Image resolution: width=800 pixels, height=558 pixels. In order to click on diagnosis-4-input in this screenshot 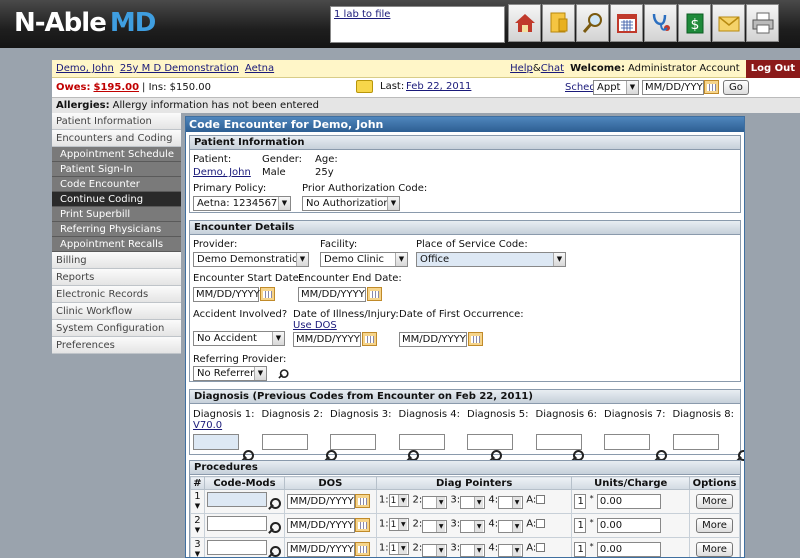, I will do `click(421, 442)`.